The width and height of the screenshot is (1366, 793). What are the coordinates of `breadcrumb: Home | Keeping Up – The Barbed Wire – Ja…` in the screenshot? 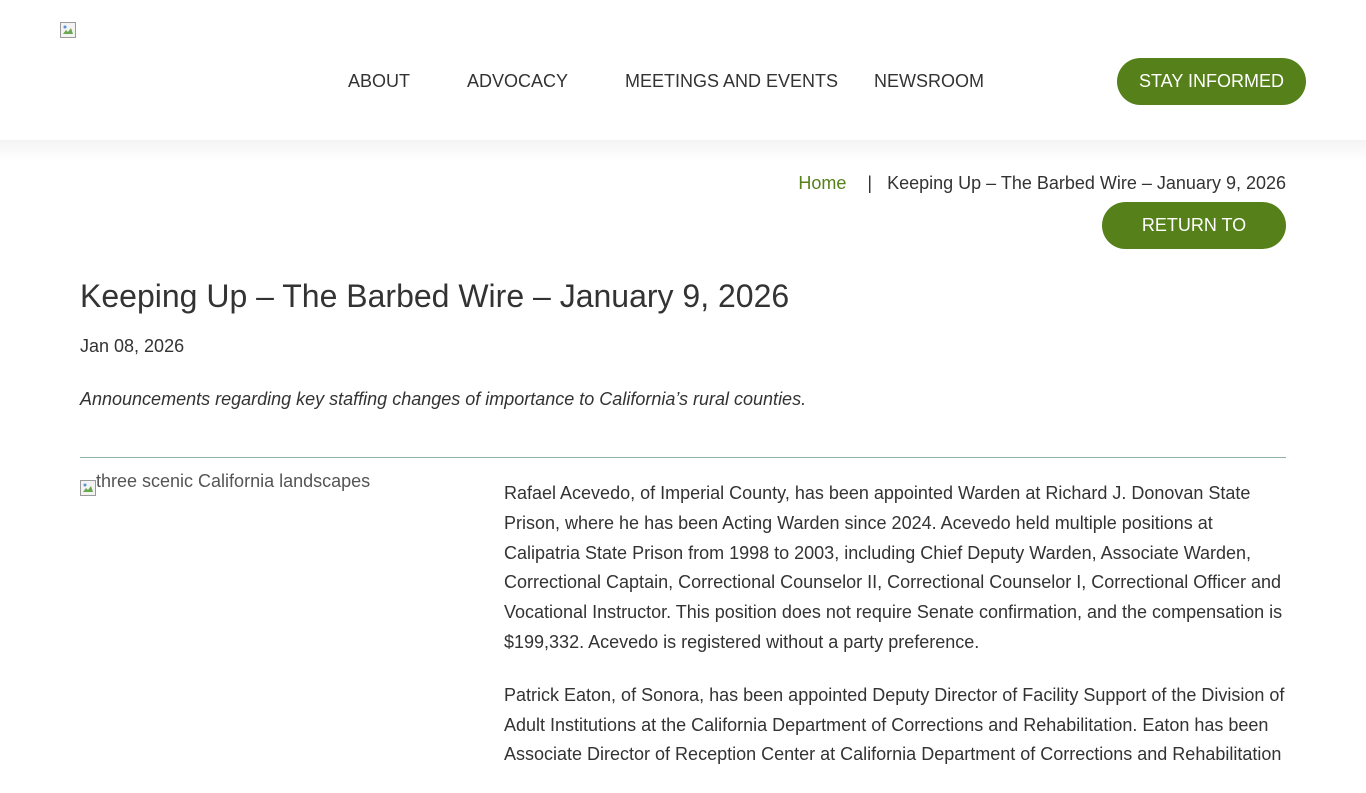 It's located at (1042, 183).